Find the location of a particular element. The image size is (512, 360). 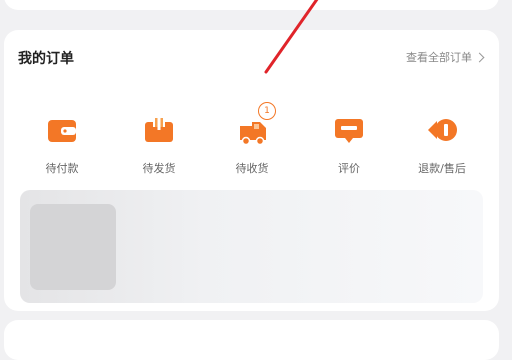

status-label: 待收货 is located at coordinates (252, 168).